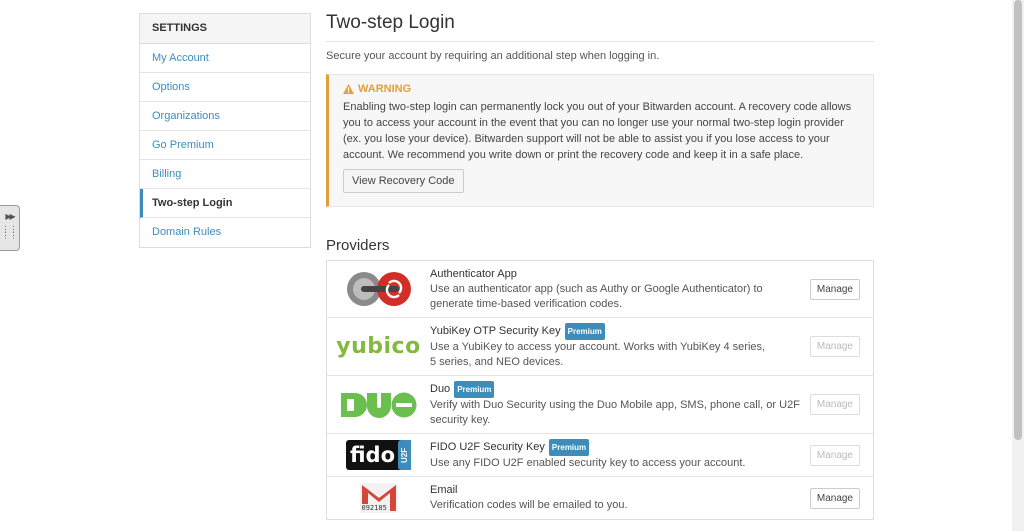 This screenshot has width=1024, height=531. What do you see at coordinates (225, 116) in the screenshot?
I see `sidebar-item-organizations: Organizations` at bounding box center [225, 116].